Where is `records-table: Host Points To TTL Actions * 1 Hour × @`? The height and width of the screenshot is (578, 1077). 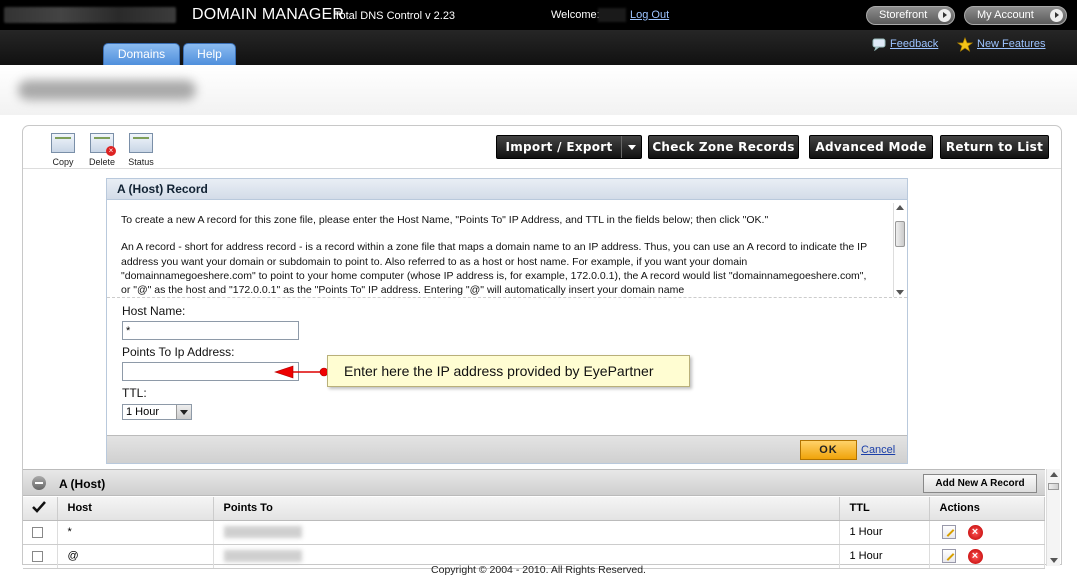
records-table: Host Points To TTL Actions * 1 Hour × @ is located at coordinates (534, 533).